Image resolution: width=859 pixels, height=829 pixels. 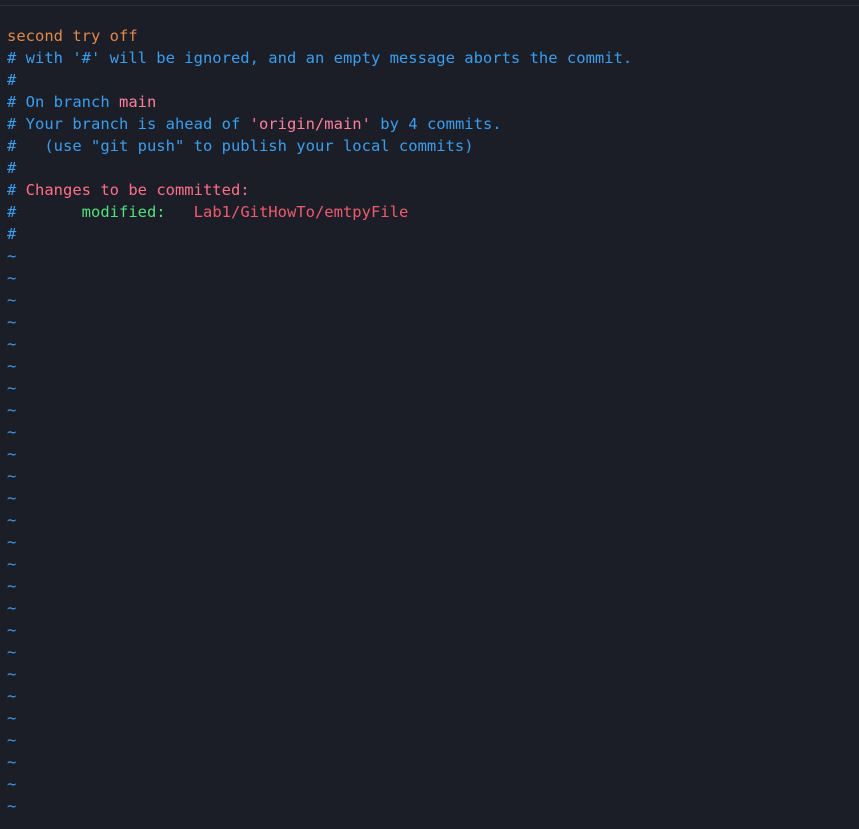 I want to click on ahead-suffix: by 4 commits., so click(x=436, y=124).